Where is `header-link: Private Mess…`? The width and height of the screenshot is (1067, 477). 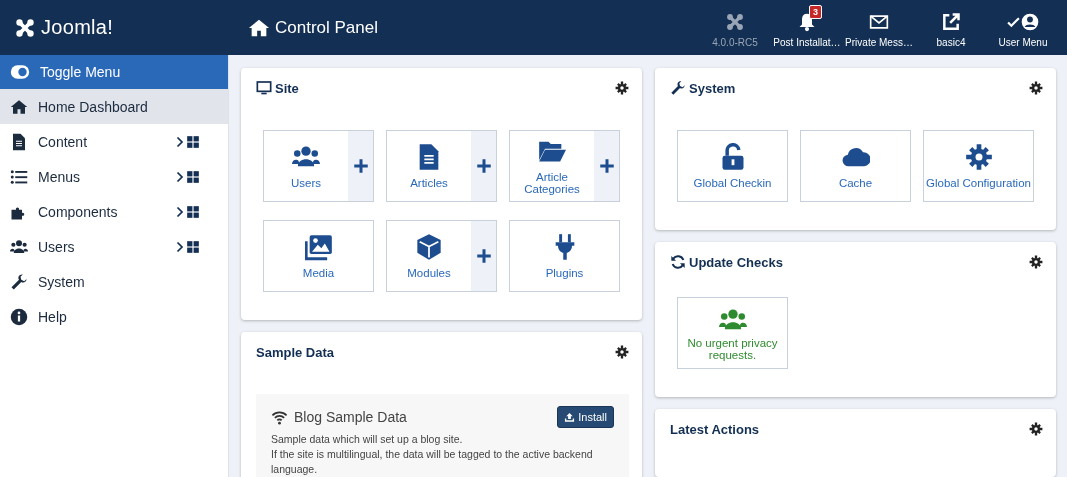 header-link: Private Mess… is located at coordinates (879, 27).